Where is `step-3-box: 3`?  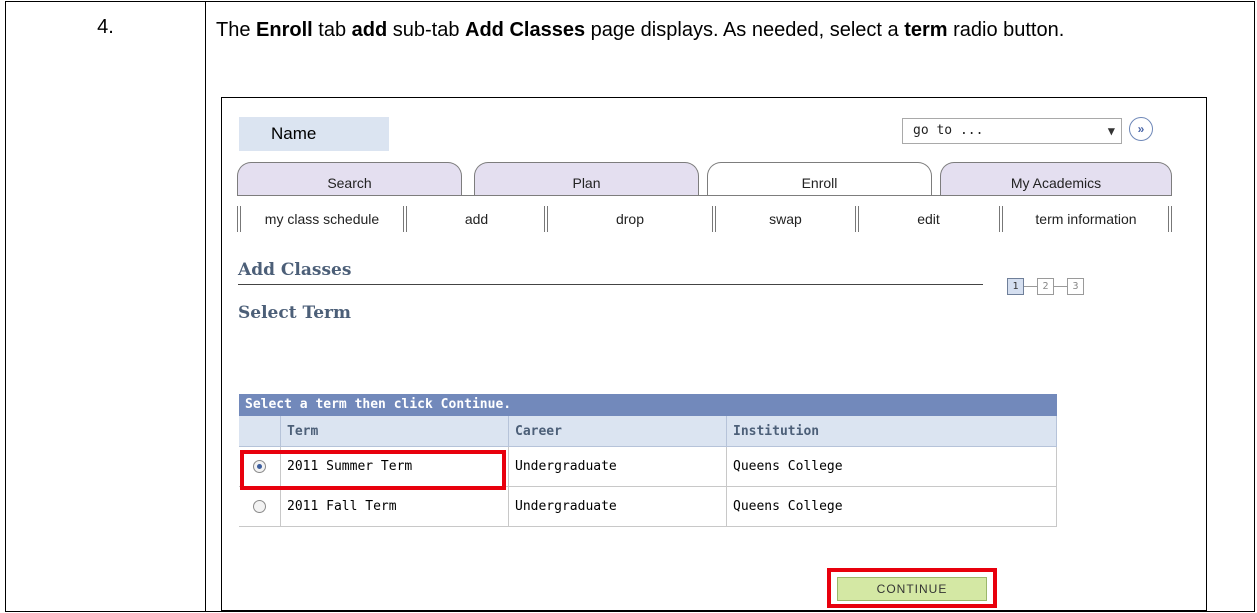 step-3-box: 3 is located at coordinates (1075, 286).